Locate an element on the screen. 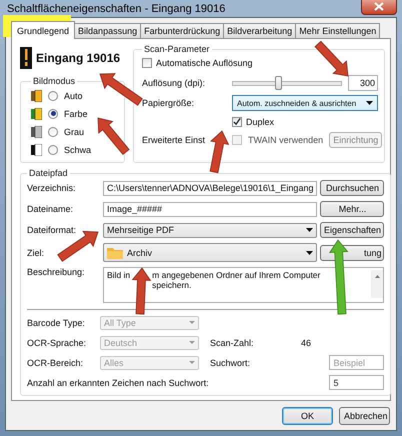  radio-label: Schwa is located at coordinates (78, 149).